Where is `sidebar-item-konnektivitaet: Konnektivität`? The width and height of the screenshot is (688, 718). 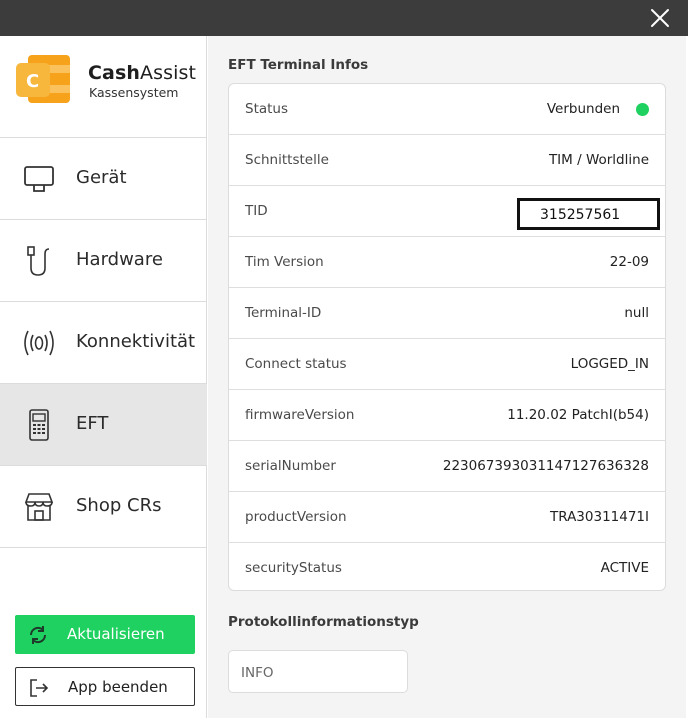
sidebar-item-konnektivitaet: Konnektivität is located at coordinates (103, 343).